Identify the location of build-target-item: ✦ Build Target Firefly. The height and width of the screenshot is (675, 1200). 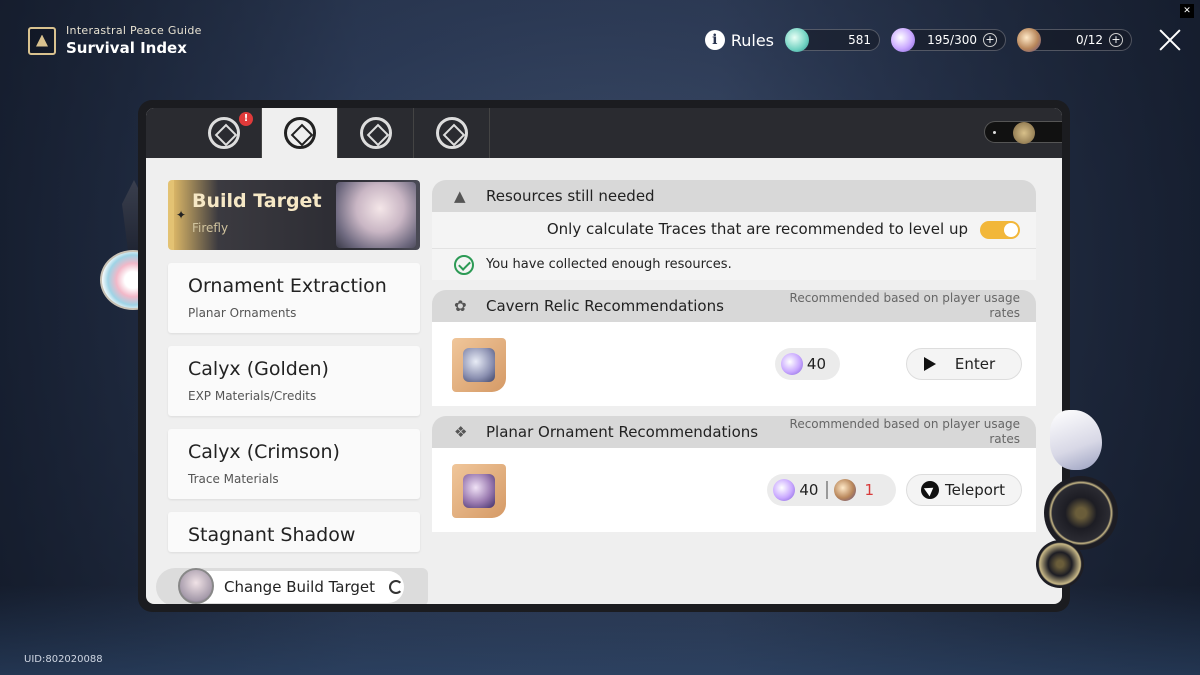
(294, 215).